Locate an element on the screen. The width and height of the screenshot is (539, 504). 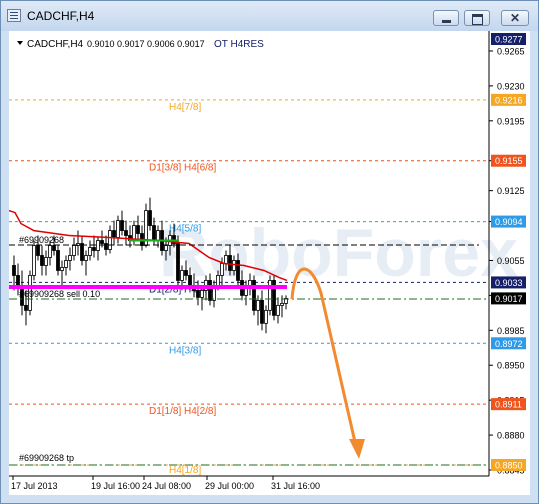
chart-ohlc: 0.9010 0.9017 0.9006 0.9017 is located at coordinates (146, 44).